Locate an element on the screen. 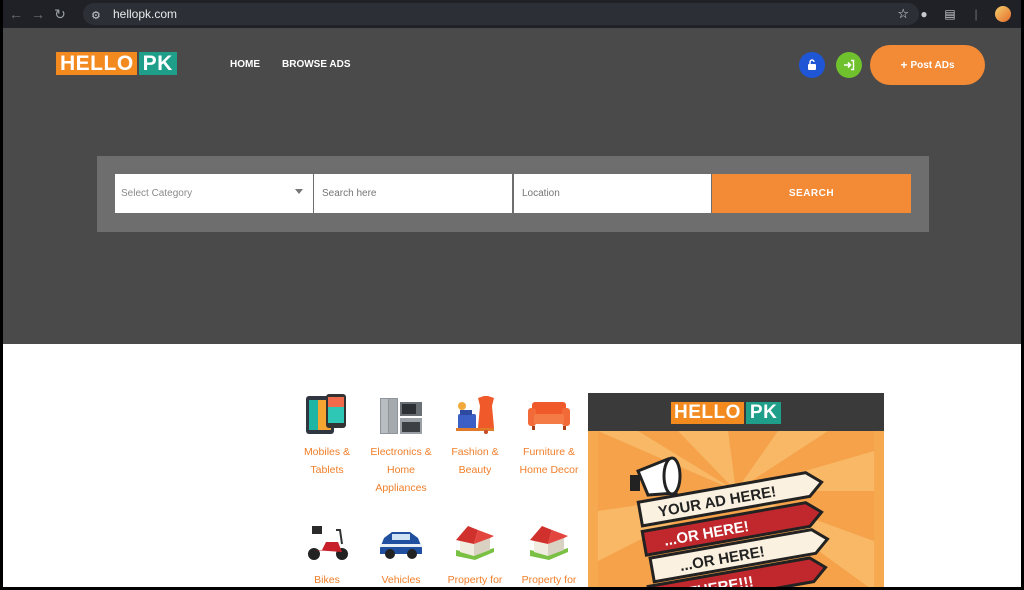 The image size is (1024, 590). post-ads-label: Post ADs is located at coordinates (932, 65).